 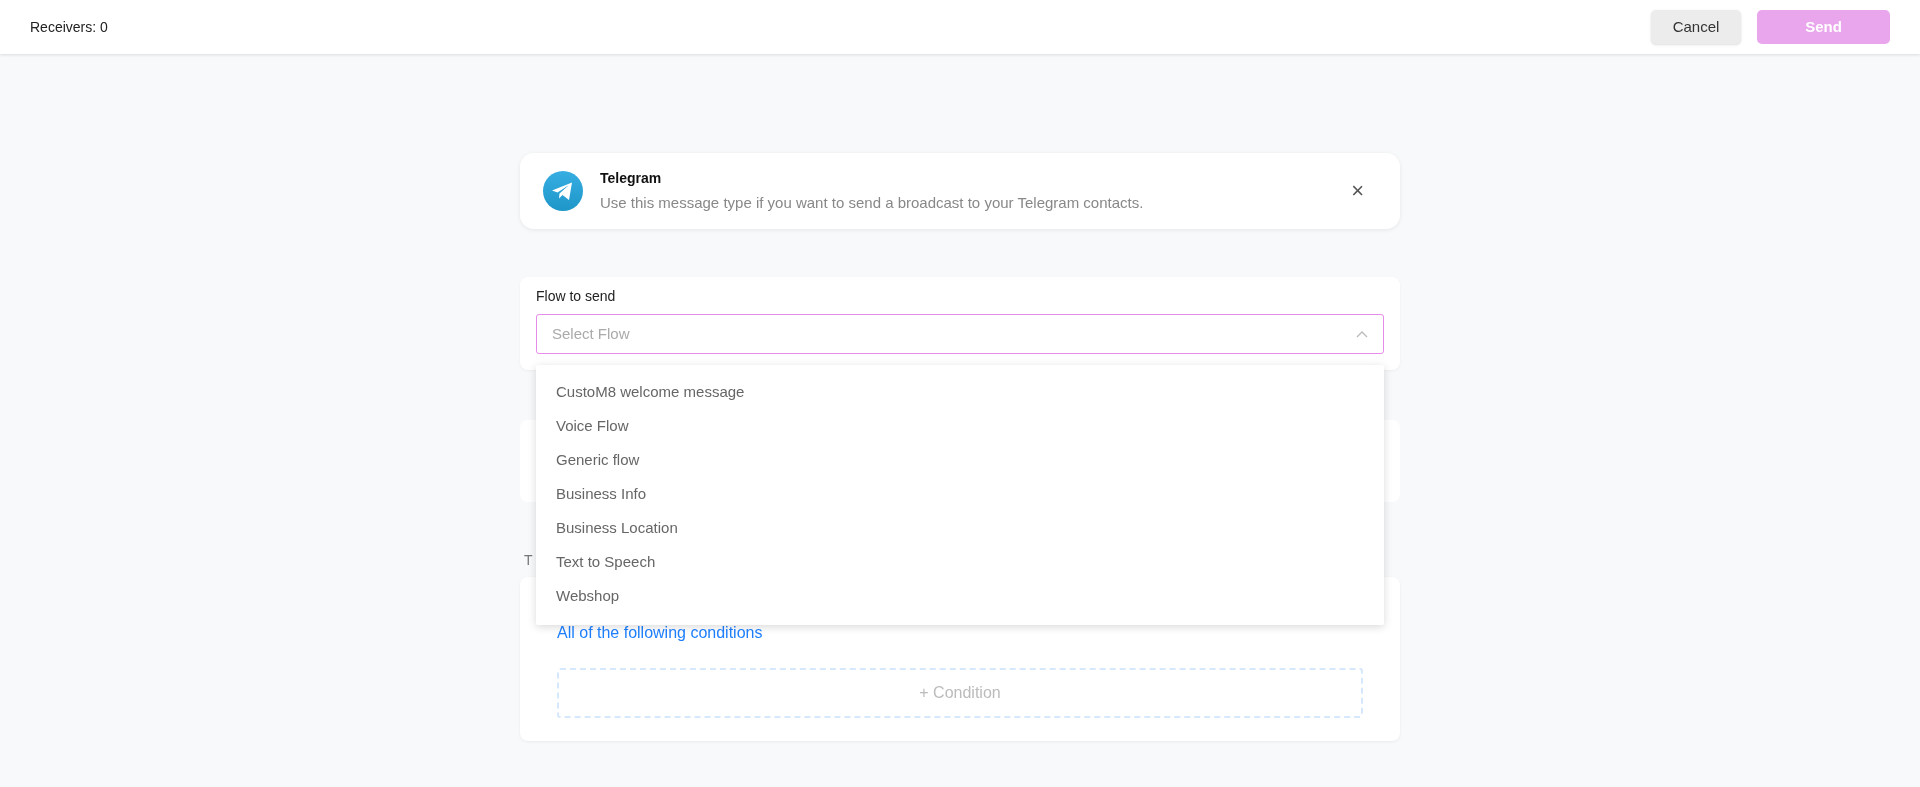 I want to click on flow-option: Voice Flow, so click(x=960, y=426).